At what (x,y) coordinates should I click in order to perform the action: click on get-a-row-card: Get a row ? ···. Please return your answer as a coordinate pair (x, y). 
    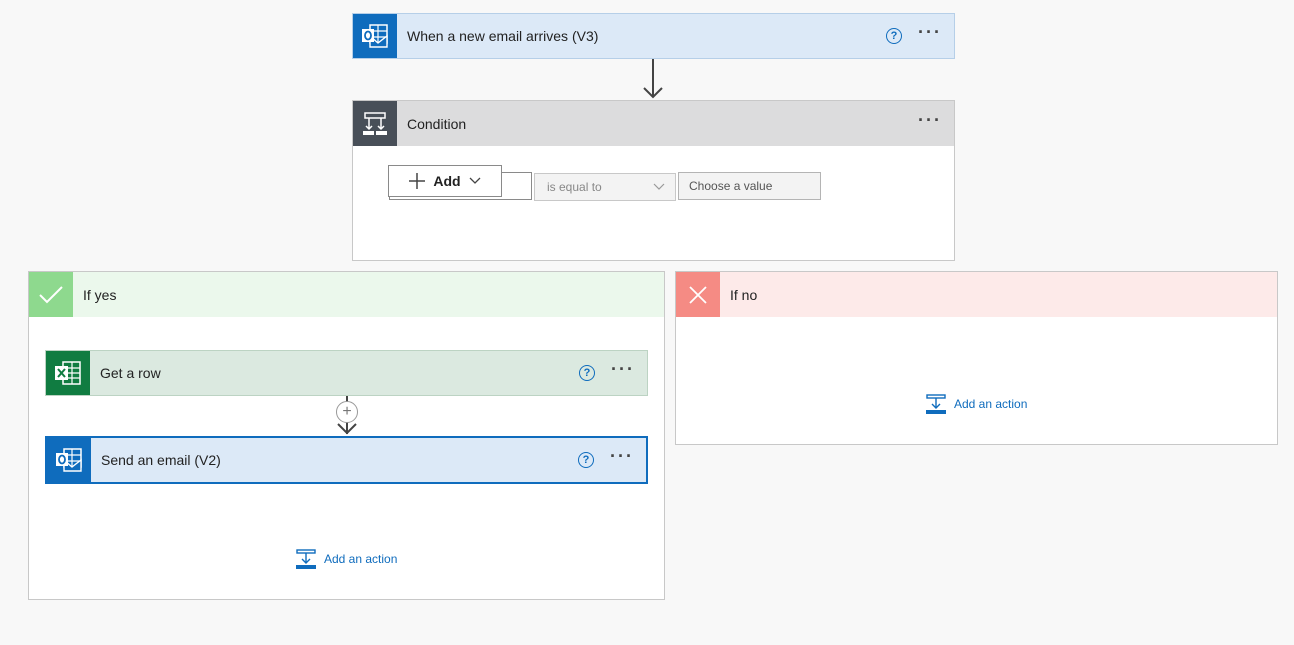
    Looking at the image, I should click on (346, 373).